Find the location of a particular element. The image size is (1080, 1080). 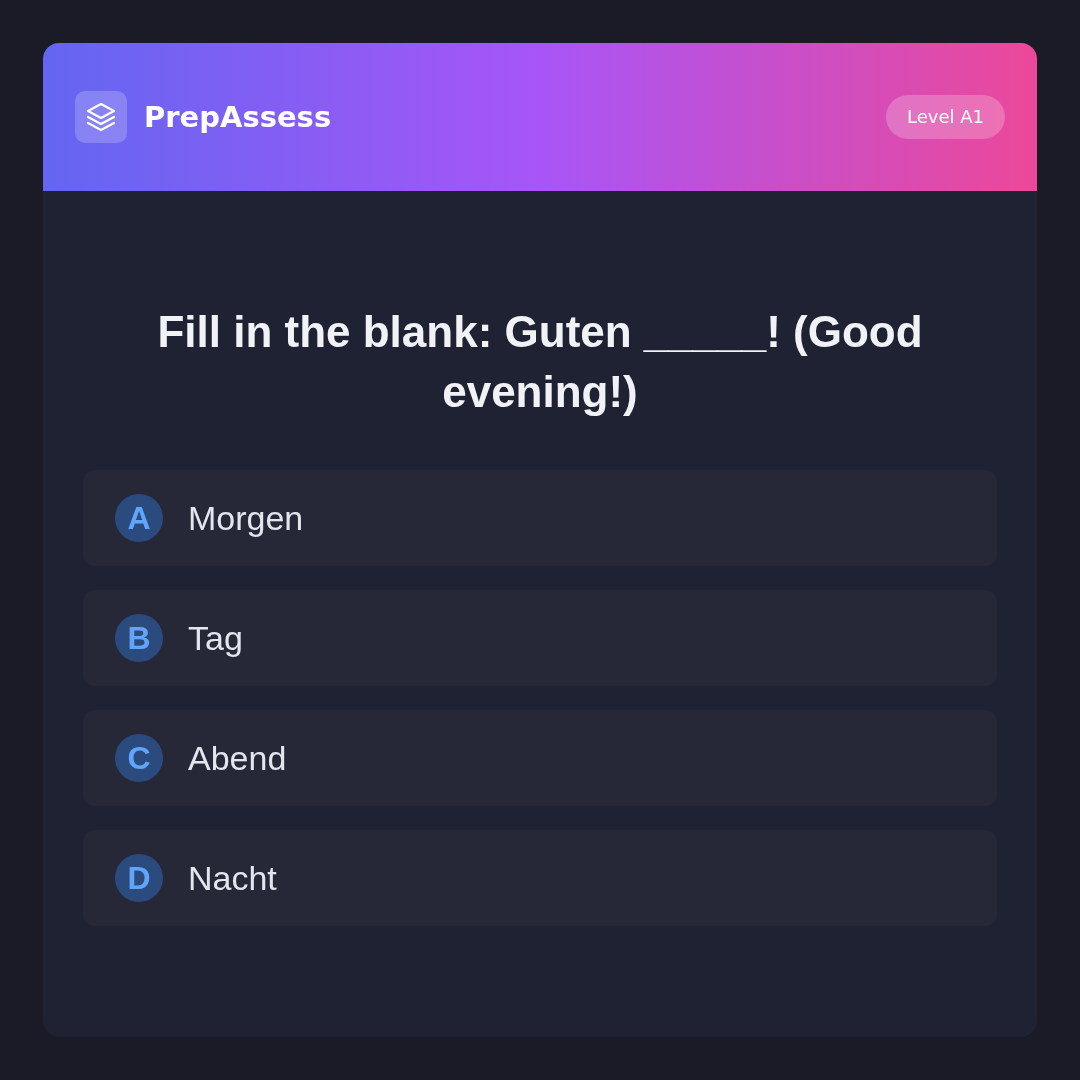

answer-option: A Morgen is located at coordinates (540, 518).